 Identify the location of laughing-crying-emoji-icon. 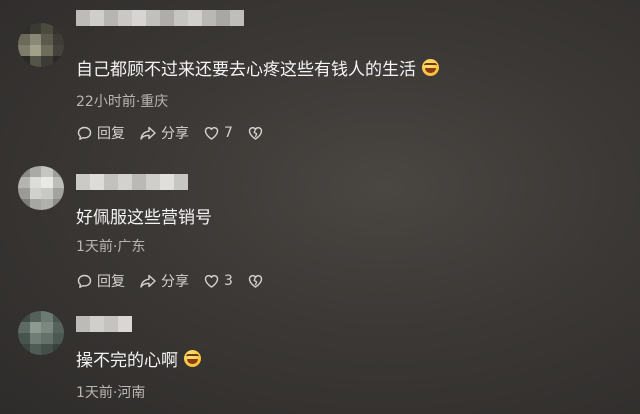
(192, 358).